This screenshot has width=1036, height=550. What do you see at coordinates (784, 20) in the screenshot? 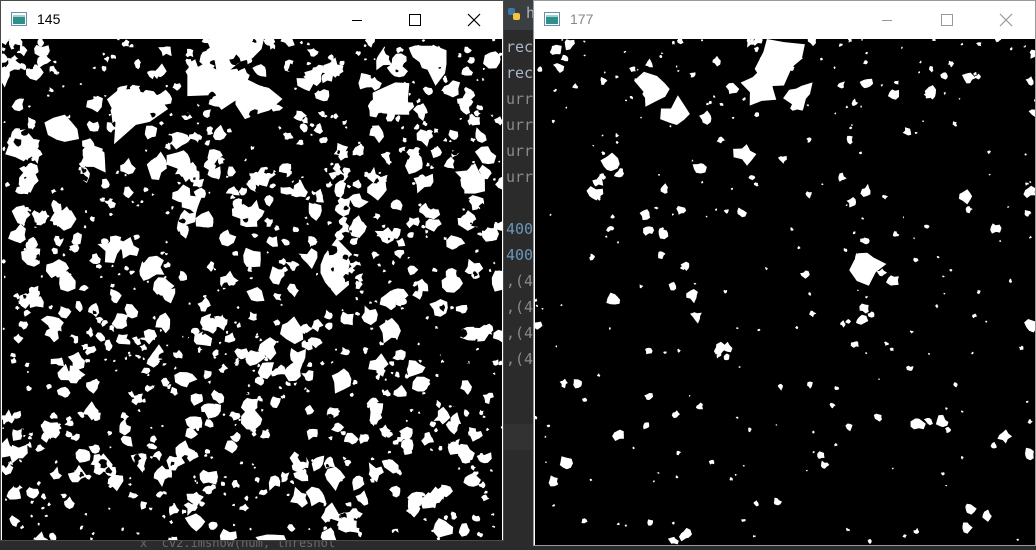
I see `window-titlebar: 177` at bounding box center [784, 20].